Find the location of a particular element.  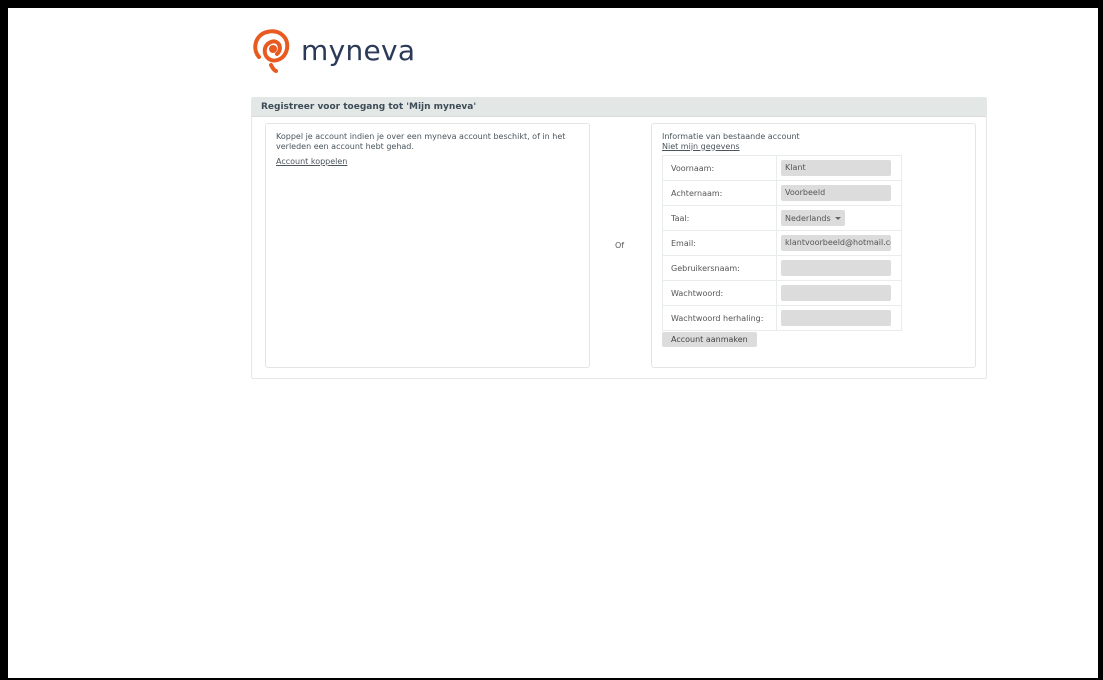

brand-logo: myneva is located at coordinates (333, 50).